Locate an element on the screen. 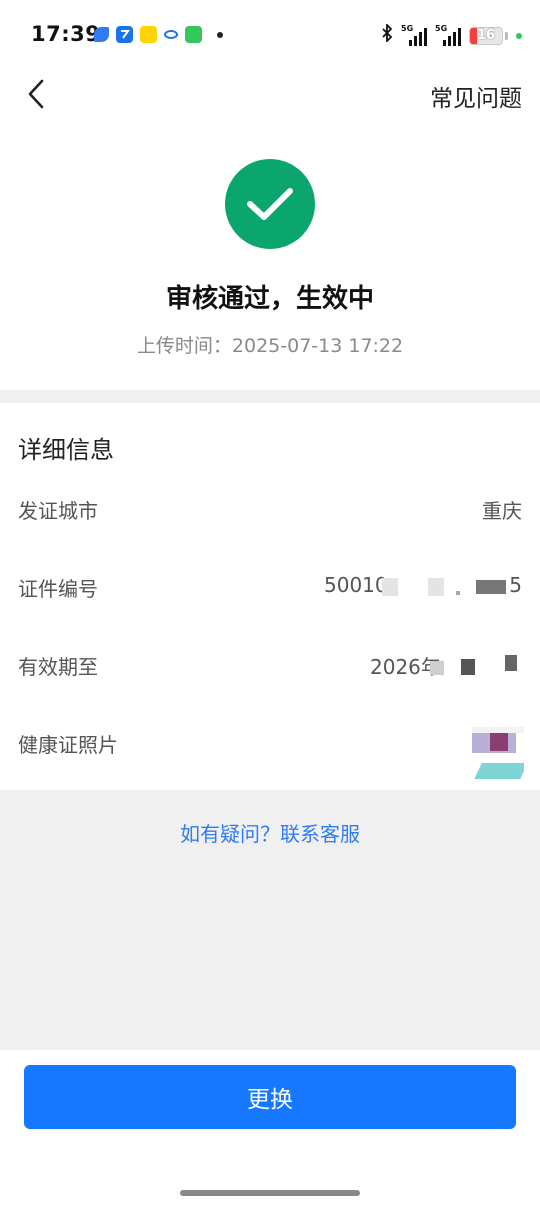 The height and width of the screenshot is (1206, 540). bluetooth-icon is located at coordinates (387, 34).